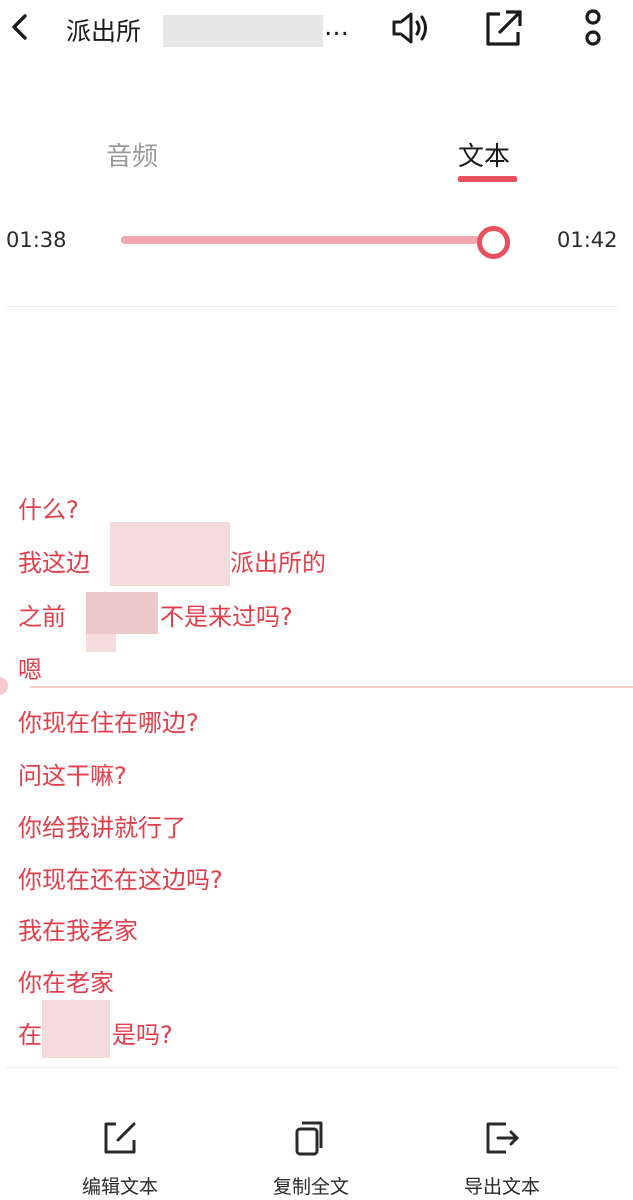 The image size is (633, 1200). Describe the element at coordinates (120, 877) in the screenshot. I see `transcript-line: 你现在还在这边吗?` at that location.